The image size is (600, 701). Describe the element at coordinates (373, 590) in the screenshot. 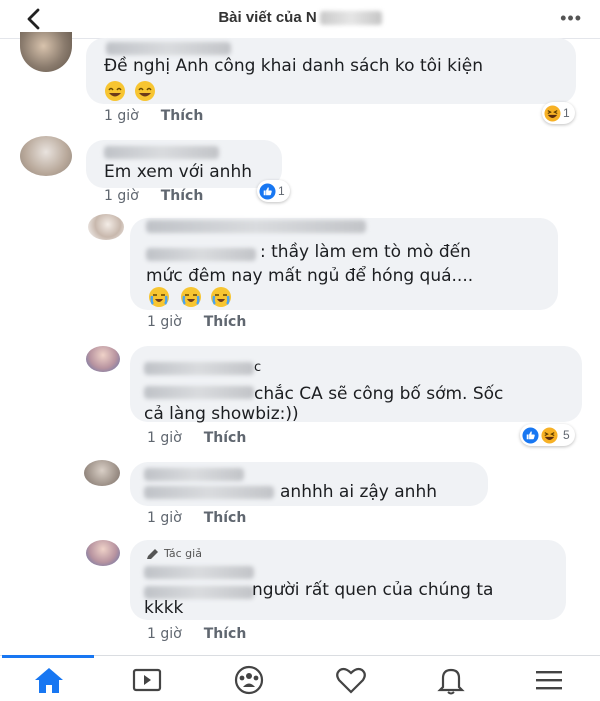

I see `comment-text: người rất quen của chúng ta` at that location.